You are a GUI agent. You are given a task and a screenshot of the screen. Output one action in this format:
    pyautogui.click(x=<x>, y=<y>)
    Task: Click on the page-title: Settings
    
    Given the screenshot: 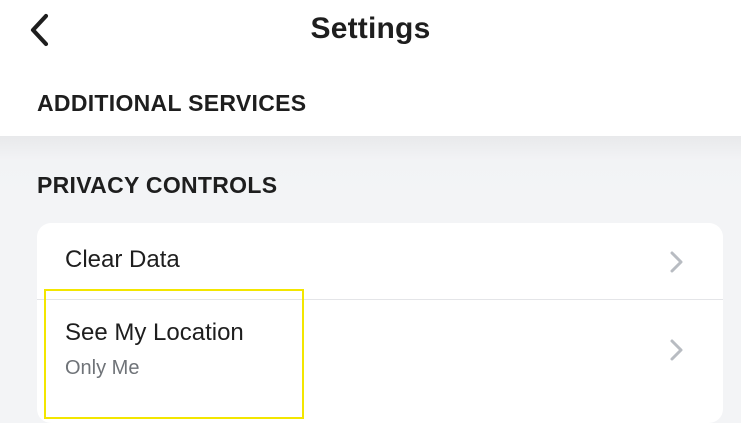 What is the action you would take?
    pyautogui.click(x=370, y=28)
    